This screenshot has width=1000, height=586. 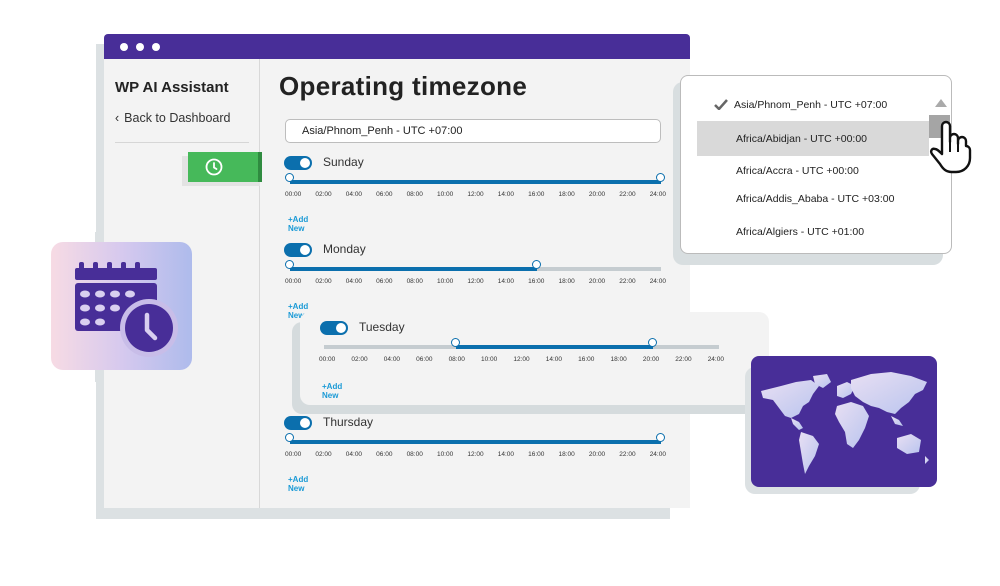 I want to click on day-label: Monday, so click(x=344, y=249).